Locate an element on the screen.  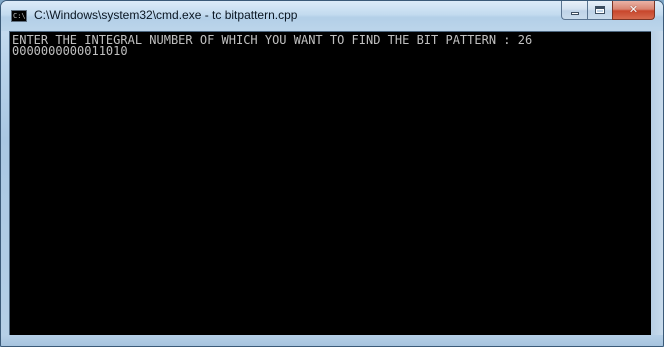
minimize-icon is located at coordinates (575, 13).